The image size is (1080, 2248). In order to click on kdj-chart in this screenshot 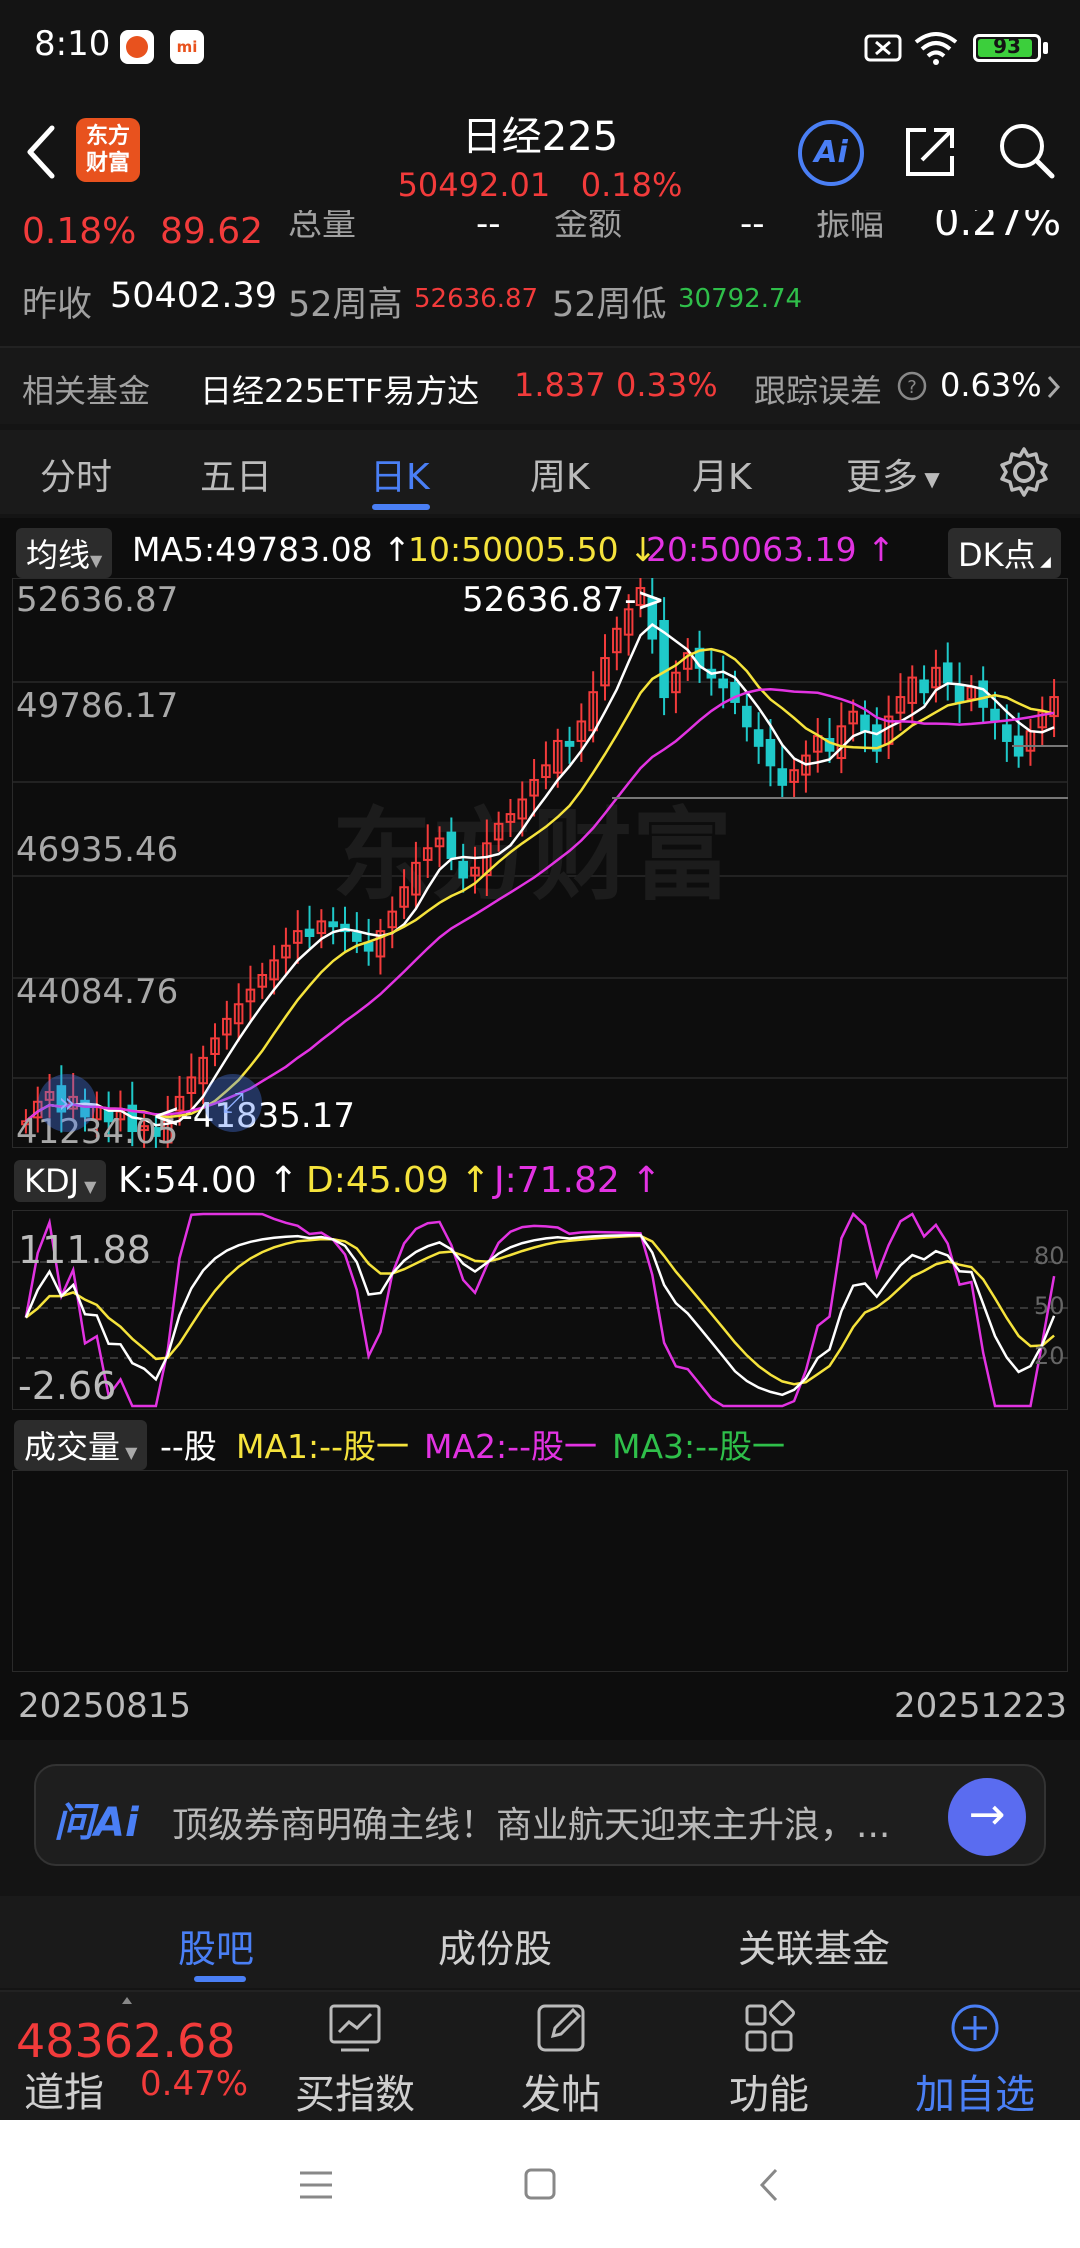, I will do `click(540, 1310)`.